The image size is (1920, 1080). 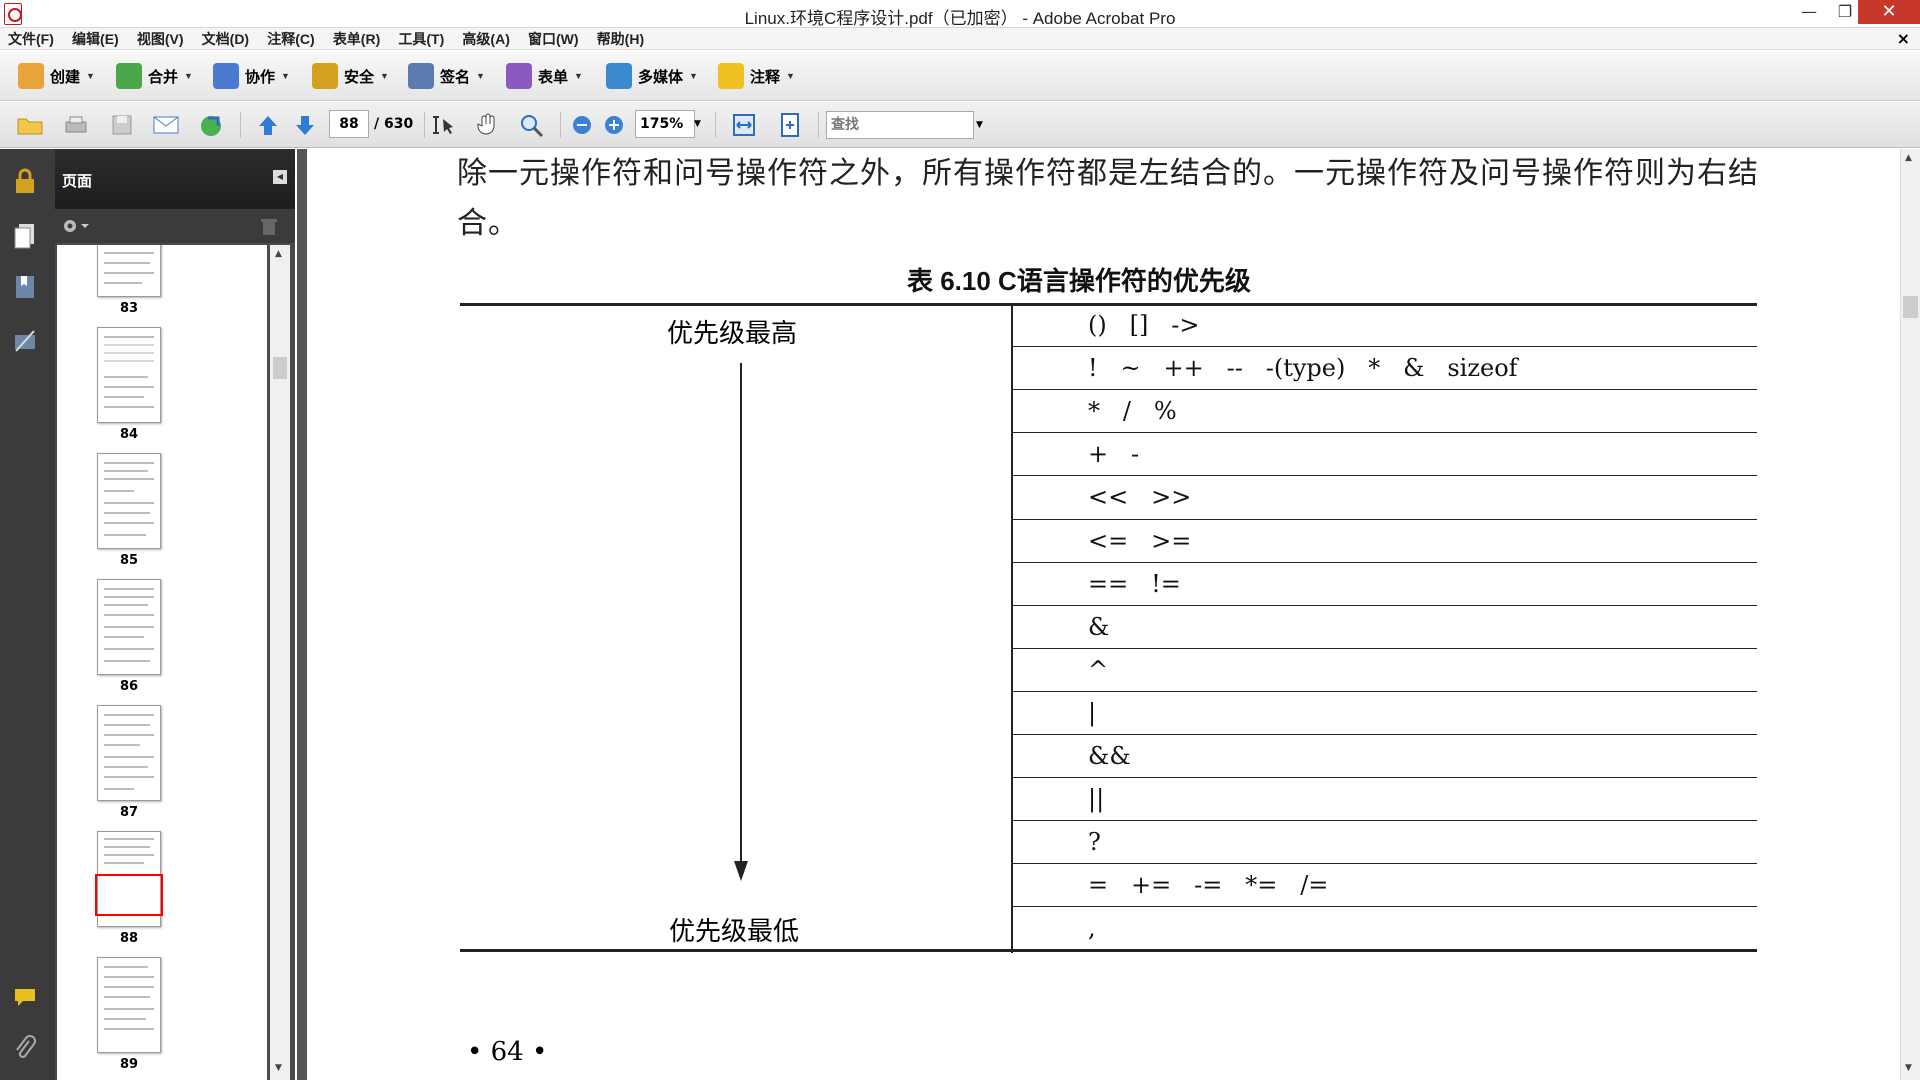 What do you see at coordinates (553, 39) in the screenshot?
I see `menu-window: 窗口(W)` at bounding box center [553, 39].